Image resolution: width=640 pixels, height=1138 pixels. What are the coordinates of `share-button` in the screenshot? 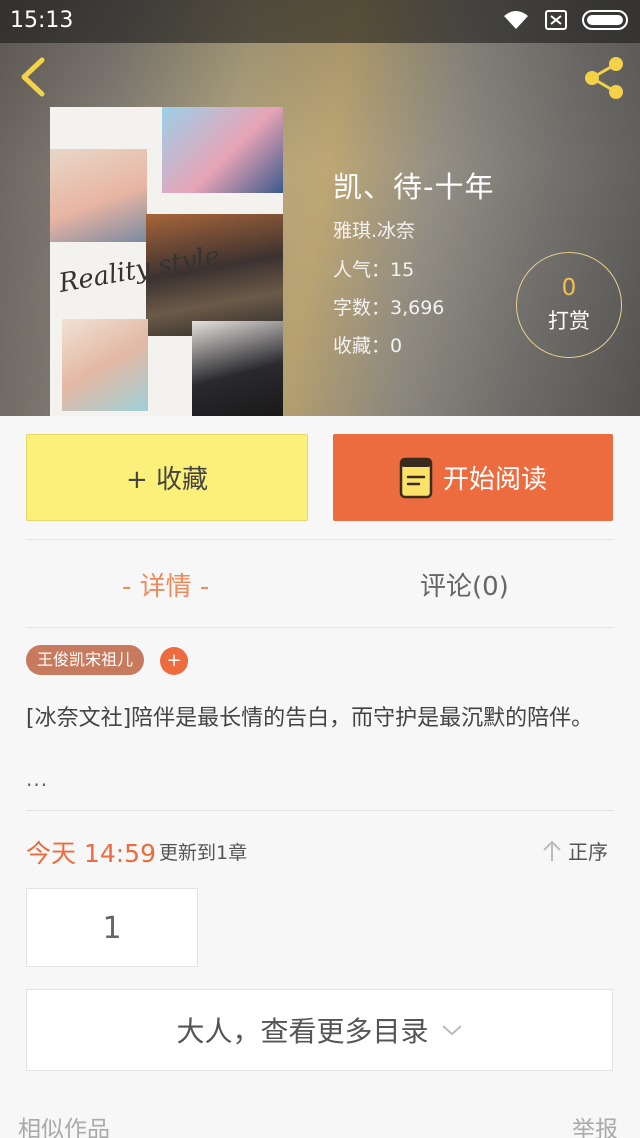 It's located at (604, 78).